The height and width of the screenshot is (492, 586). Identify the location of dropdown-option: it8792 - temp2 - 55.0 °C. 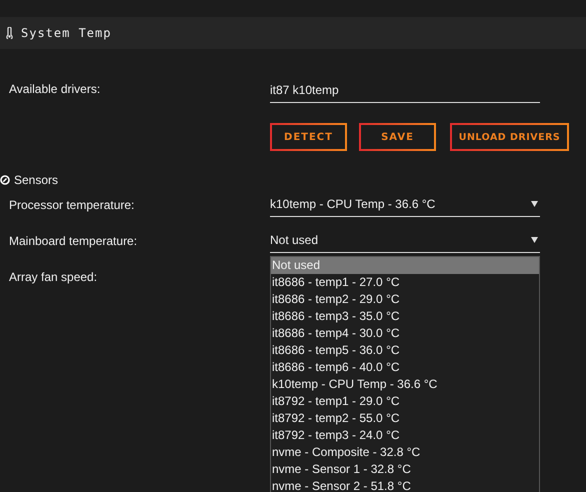
(405, 418).